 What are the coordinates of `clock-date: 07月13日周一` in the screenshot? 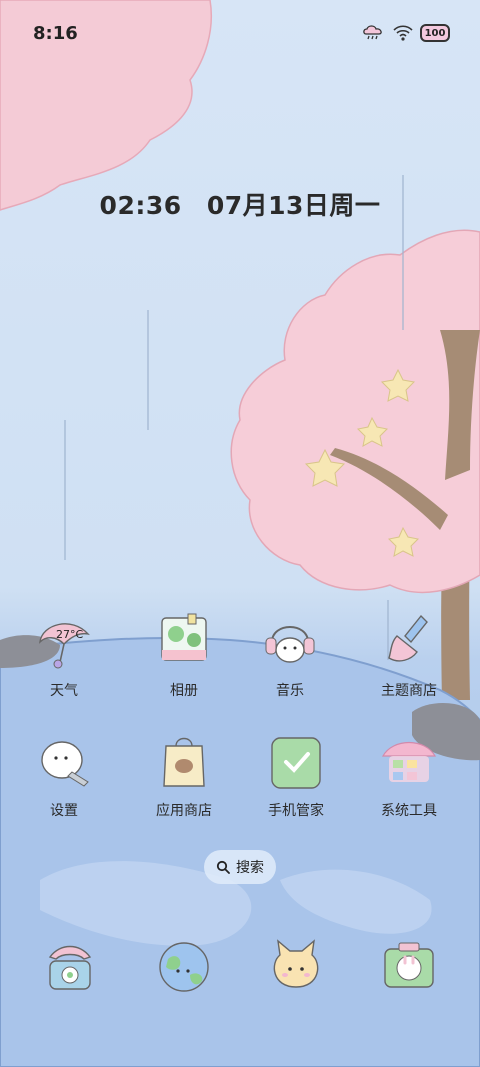 It's located at (293, 205).